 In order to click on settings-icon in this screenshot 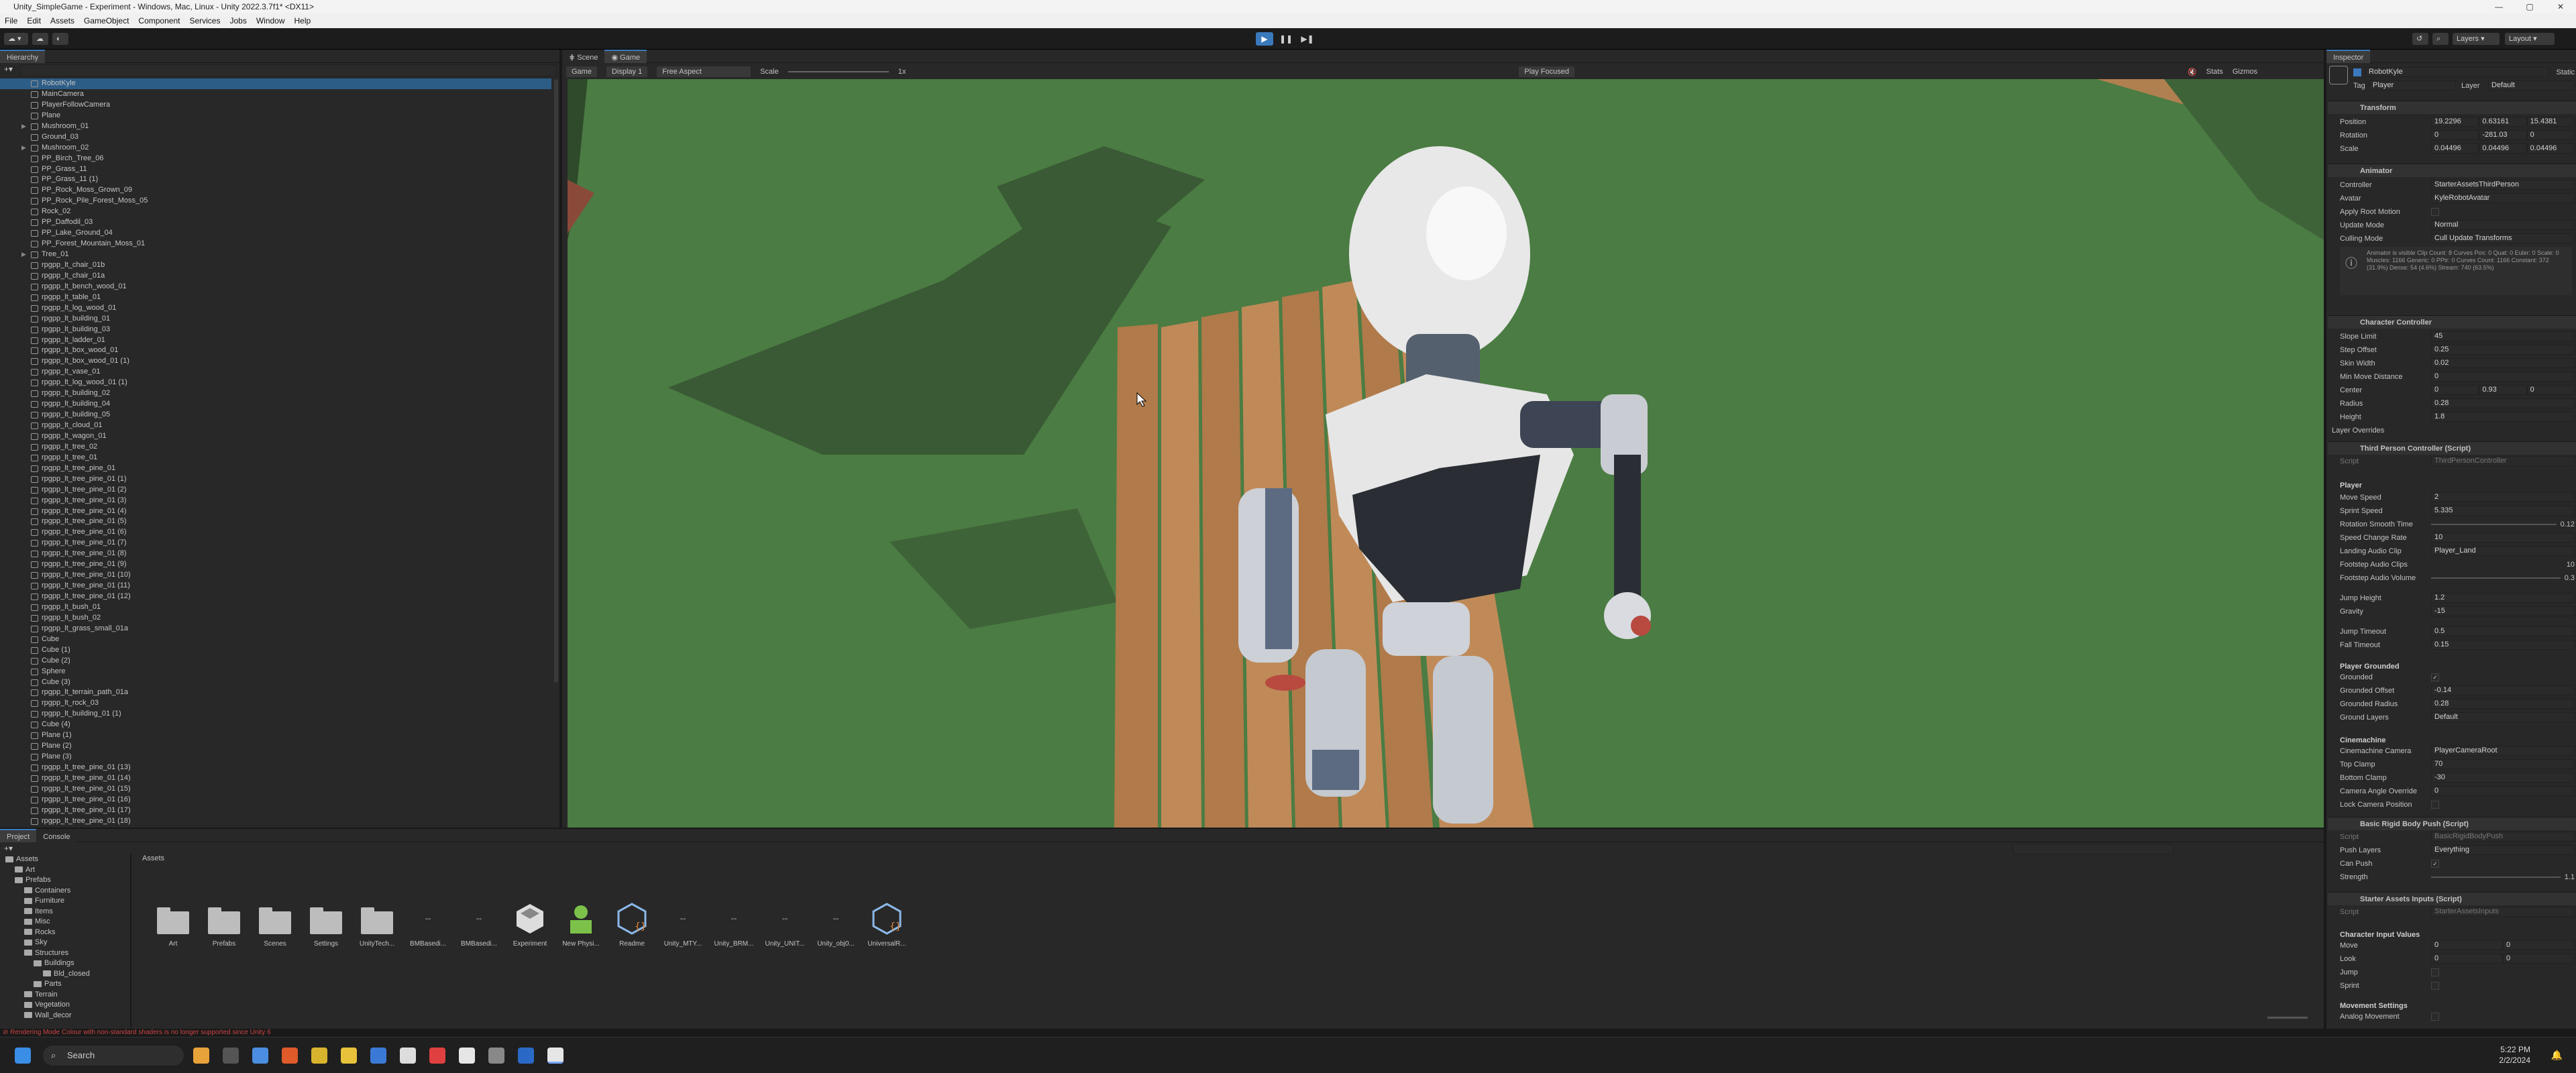, I will do `click(260, 1056)`.